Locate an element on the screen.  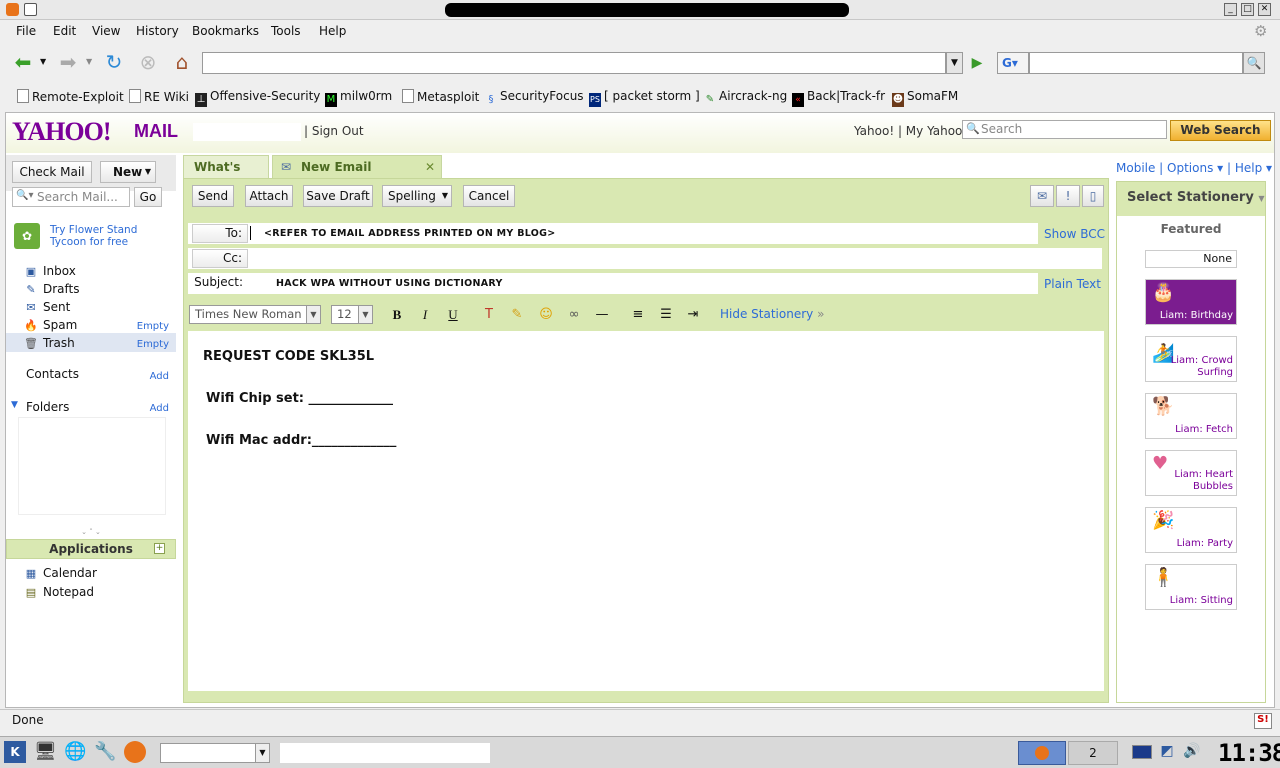
empty-spam-link: Empty is located at coordinates (153, 326).